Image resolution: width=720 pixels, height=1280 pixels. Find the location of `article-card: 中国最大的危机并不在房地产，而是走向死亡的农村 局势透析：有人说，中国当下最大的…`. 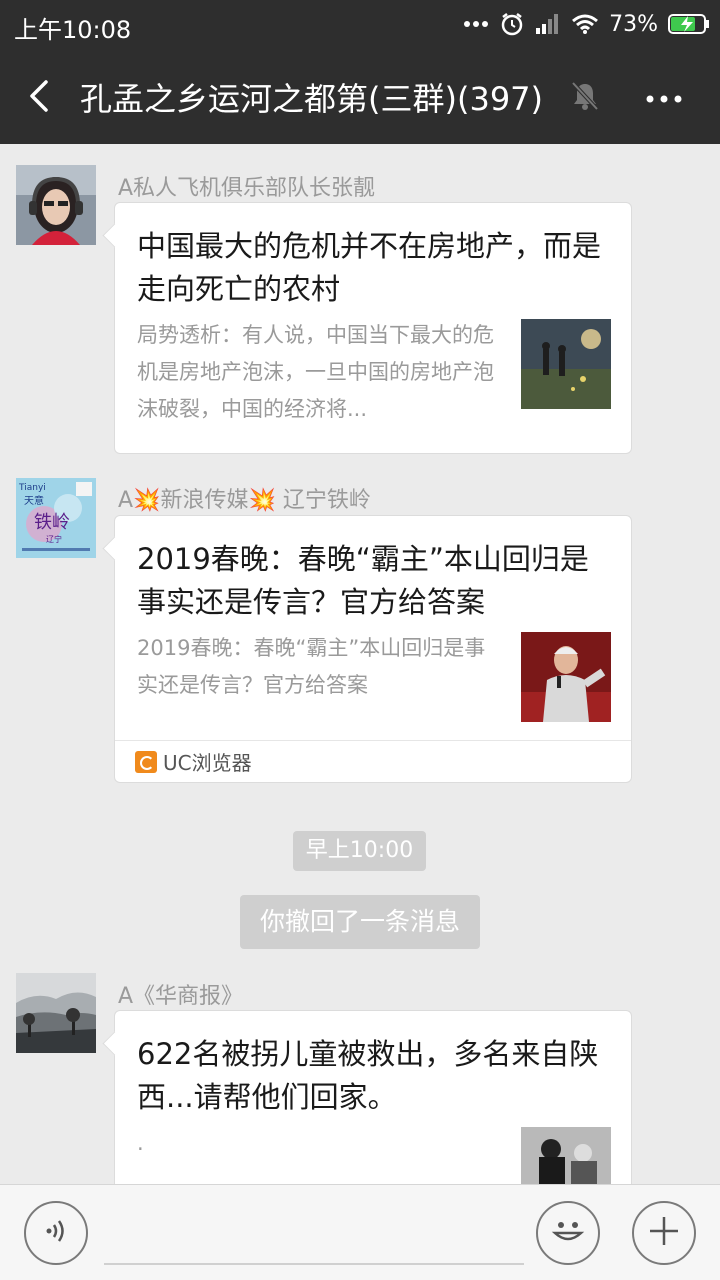

article-card: 中国最大的危机并不在房地产，而是走向死亡的农村 局势透析：有人说，中国当下最大的… is located at coordinates (373, 328).